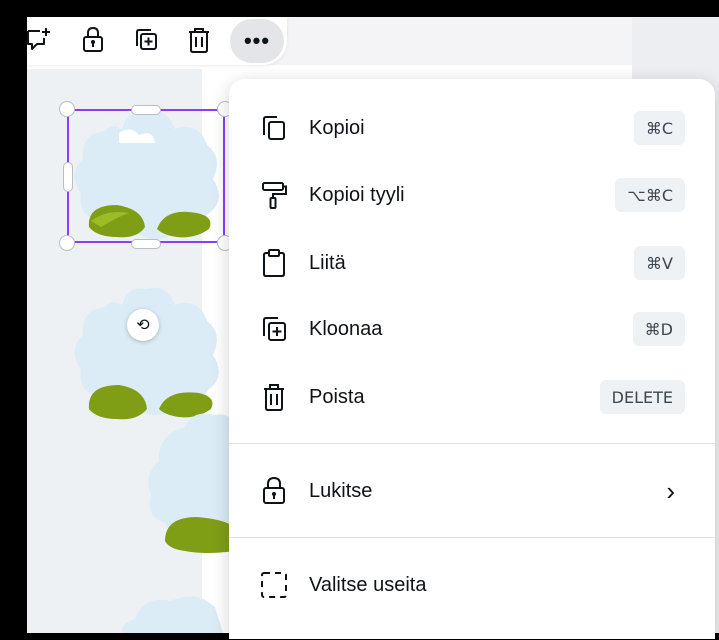 This screenshot has width=719, height=640. What do you see at coordinates (670, 490) in the screenshot?
I see `chevron-right-icon: ›` at bounding box center [670, 490].